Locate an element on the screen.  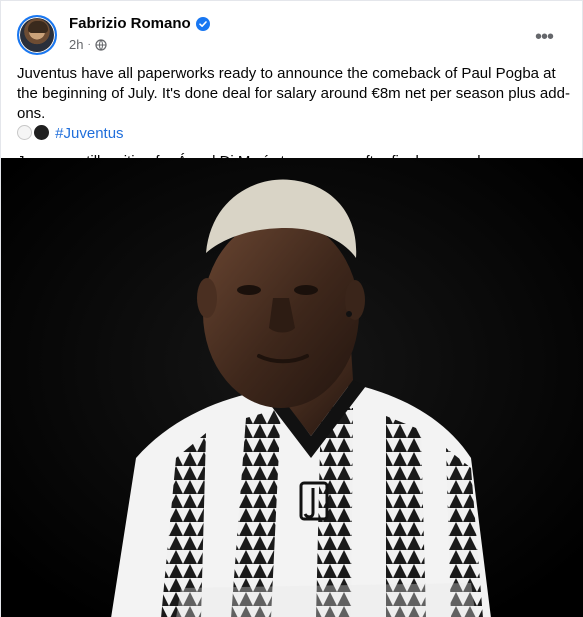
author-name: Fabrizio Romano is located at coordinates (130, 23).